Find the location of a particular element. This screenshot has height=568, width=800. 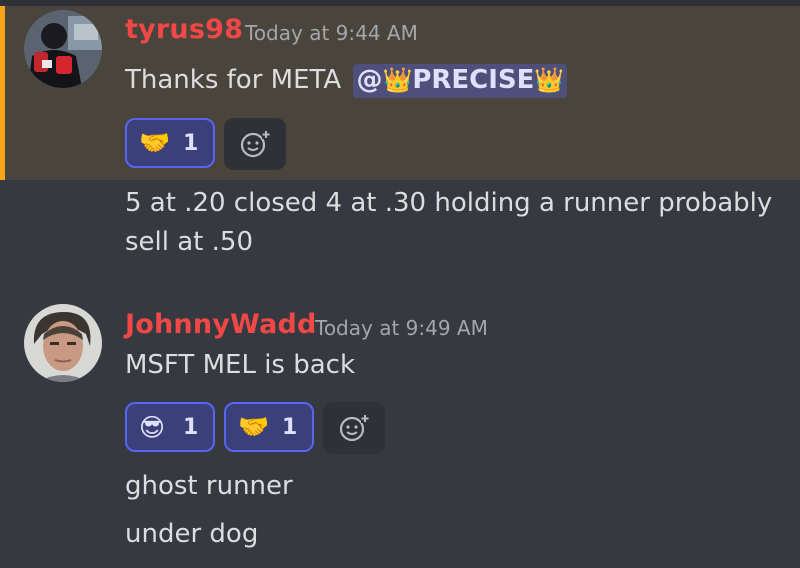

sunglasses-emoji: 😎 is located at coordinates (152, 427).